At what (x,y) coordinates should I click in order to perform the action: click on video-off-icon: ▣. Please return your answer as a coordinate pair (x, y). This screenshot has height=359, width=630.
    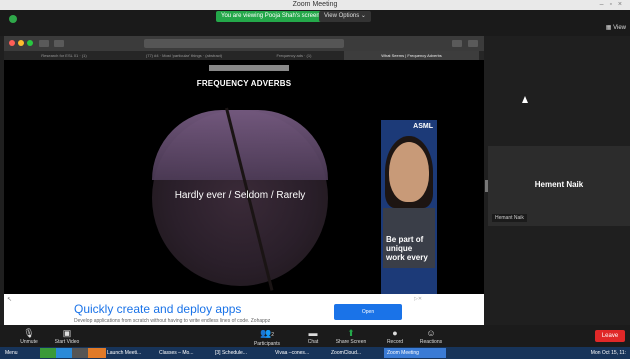
    Looking at the image, I should click on (67, 333).